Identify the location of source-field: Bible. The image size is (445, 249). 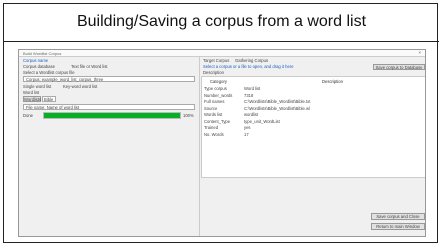
(49, 99).